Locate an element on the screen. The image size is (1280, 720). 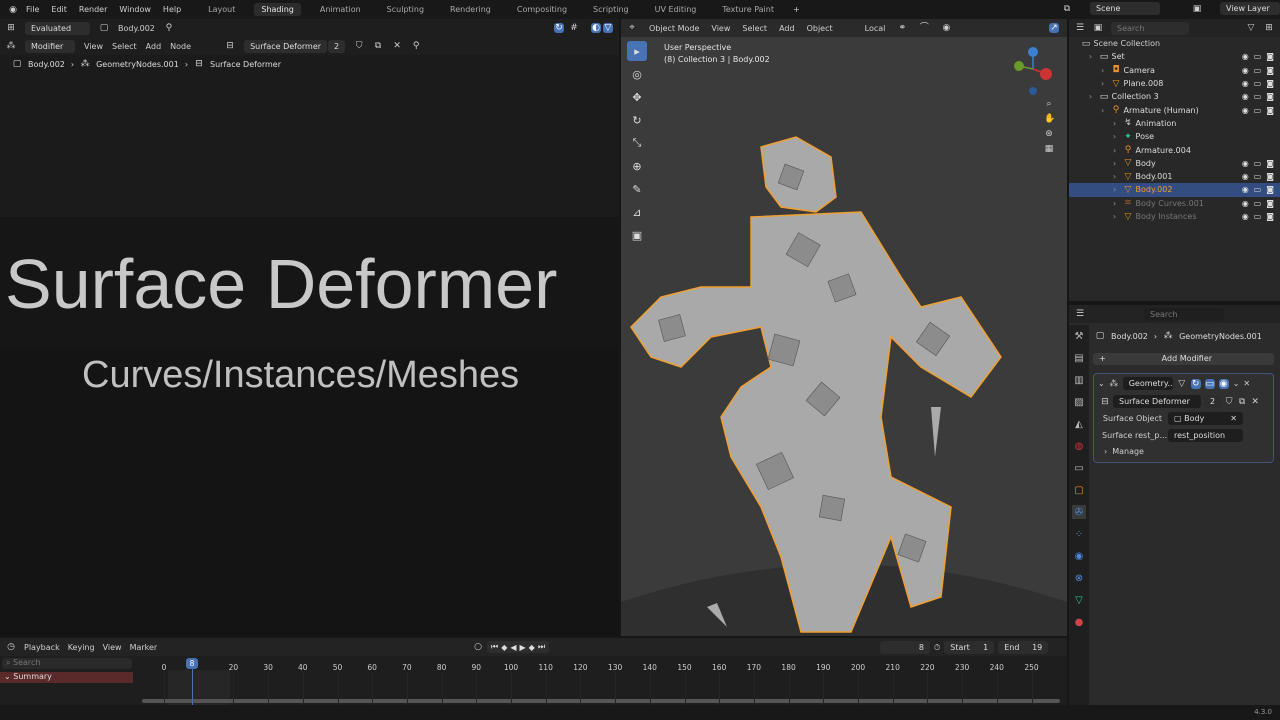
tab-uv-editing: UV Editing is located at coordinates (676, 9).